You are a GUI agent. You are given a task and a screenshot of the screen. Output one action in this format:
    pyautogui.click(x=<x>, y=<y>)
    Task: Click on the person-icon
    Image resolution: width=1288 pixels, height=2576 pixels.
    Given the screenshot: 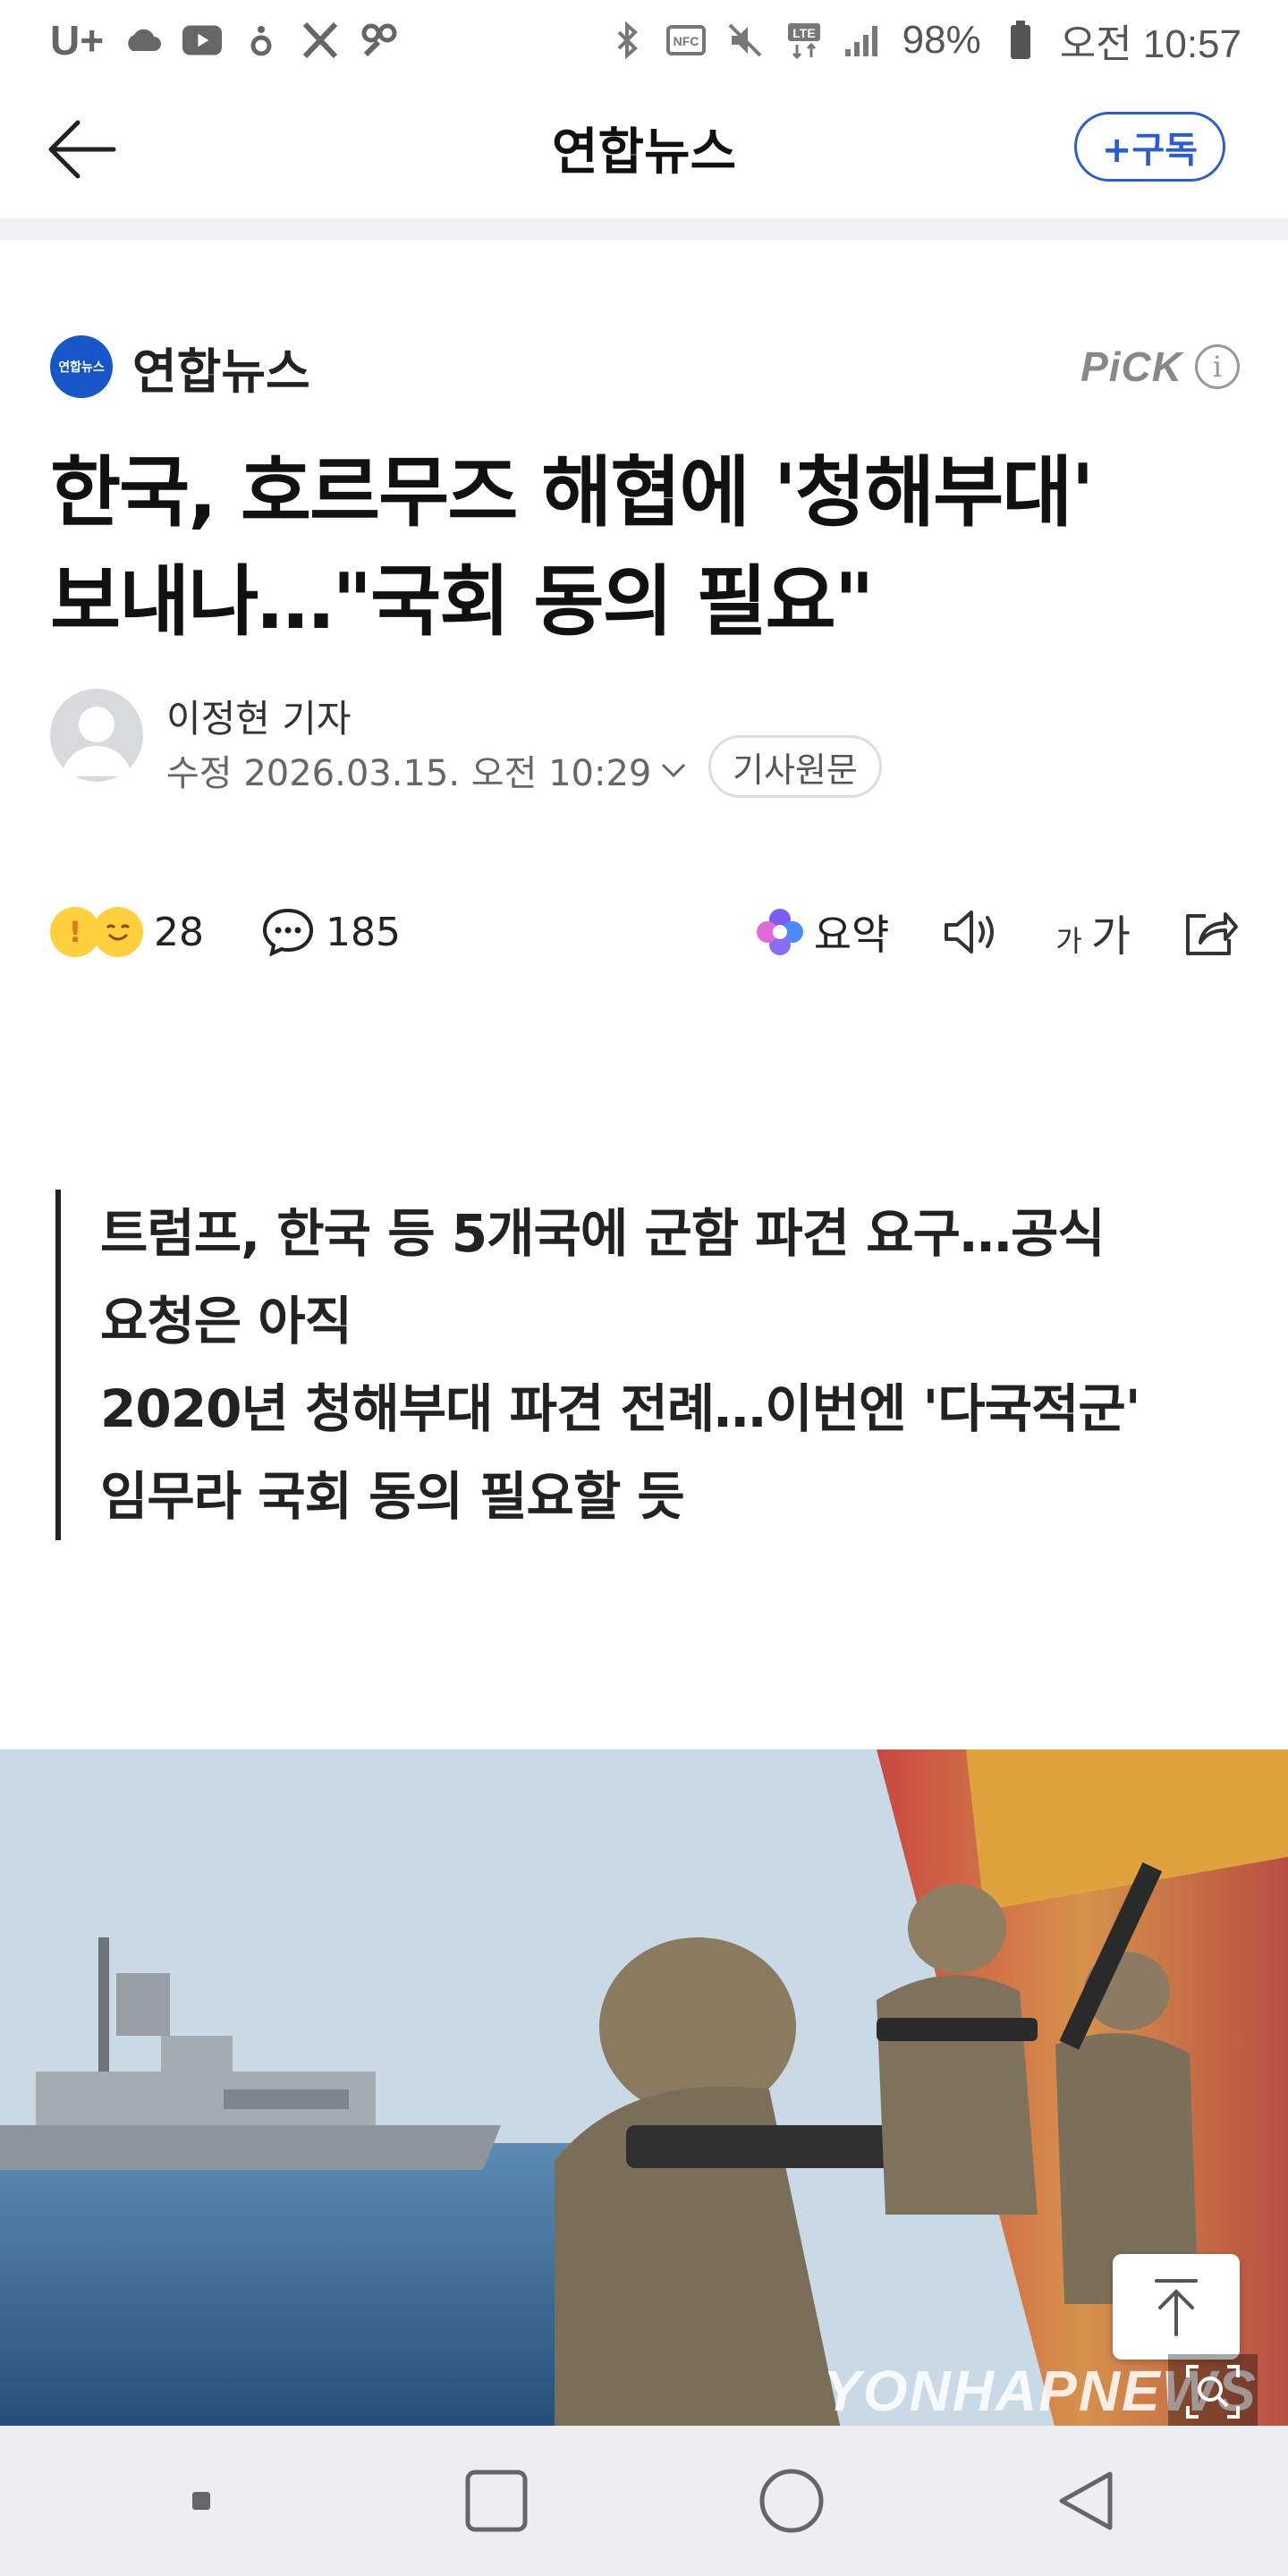 What is the action you would take?
    pyautogui.click(x=97, y=741)
    